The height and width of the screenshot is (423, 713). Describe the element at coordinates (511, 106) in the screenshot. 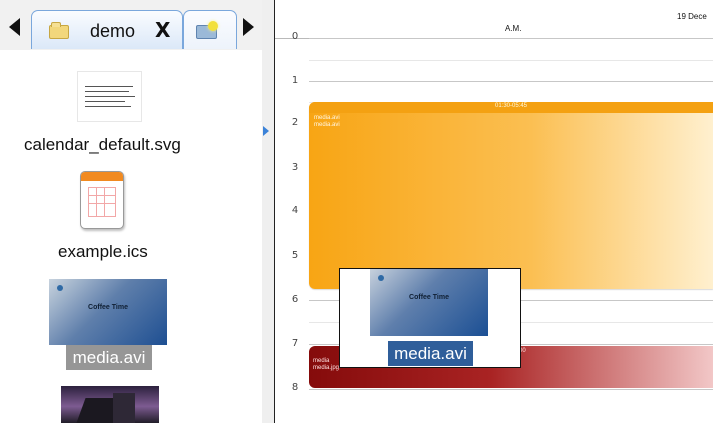

I see `event-time: 01:30-05:45` at that location.